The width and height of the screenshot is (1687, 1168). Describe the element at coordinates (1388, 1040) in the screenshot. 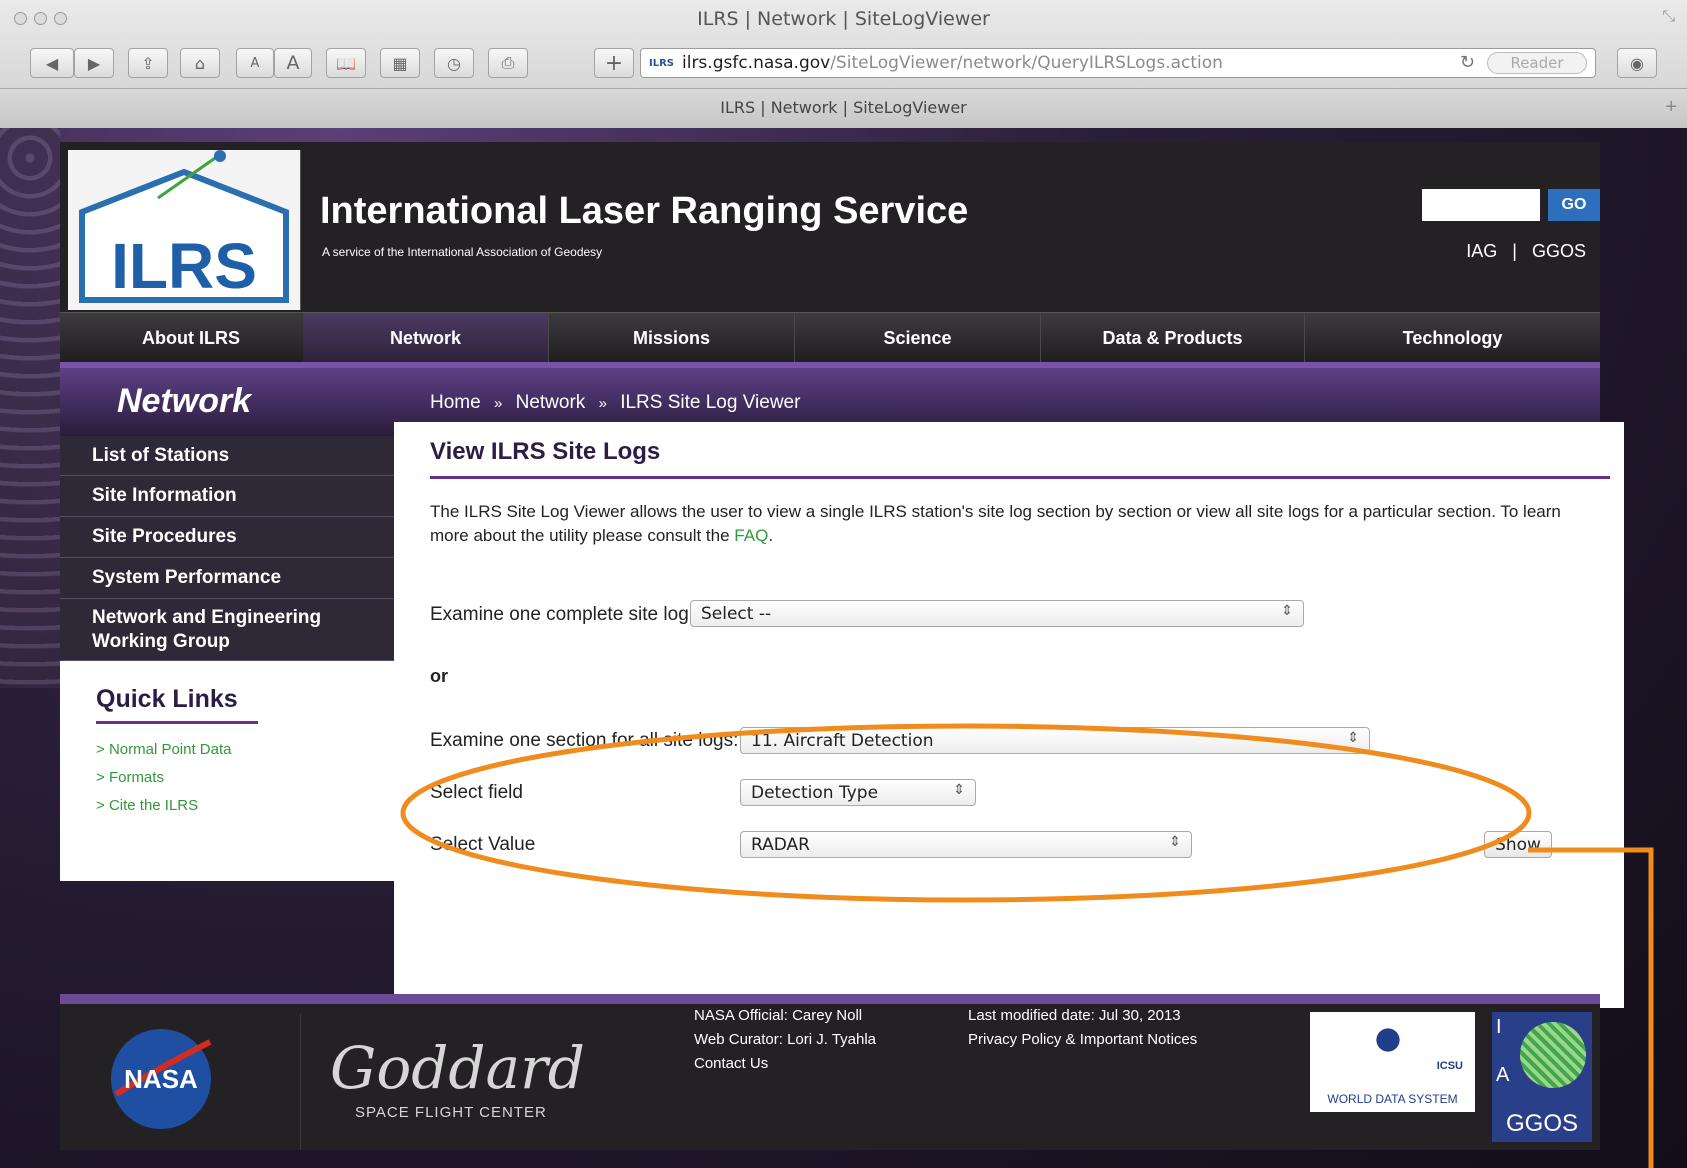

I see `globe-icon` at that location.